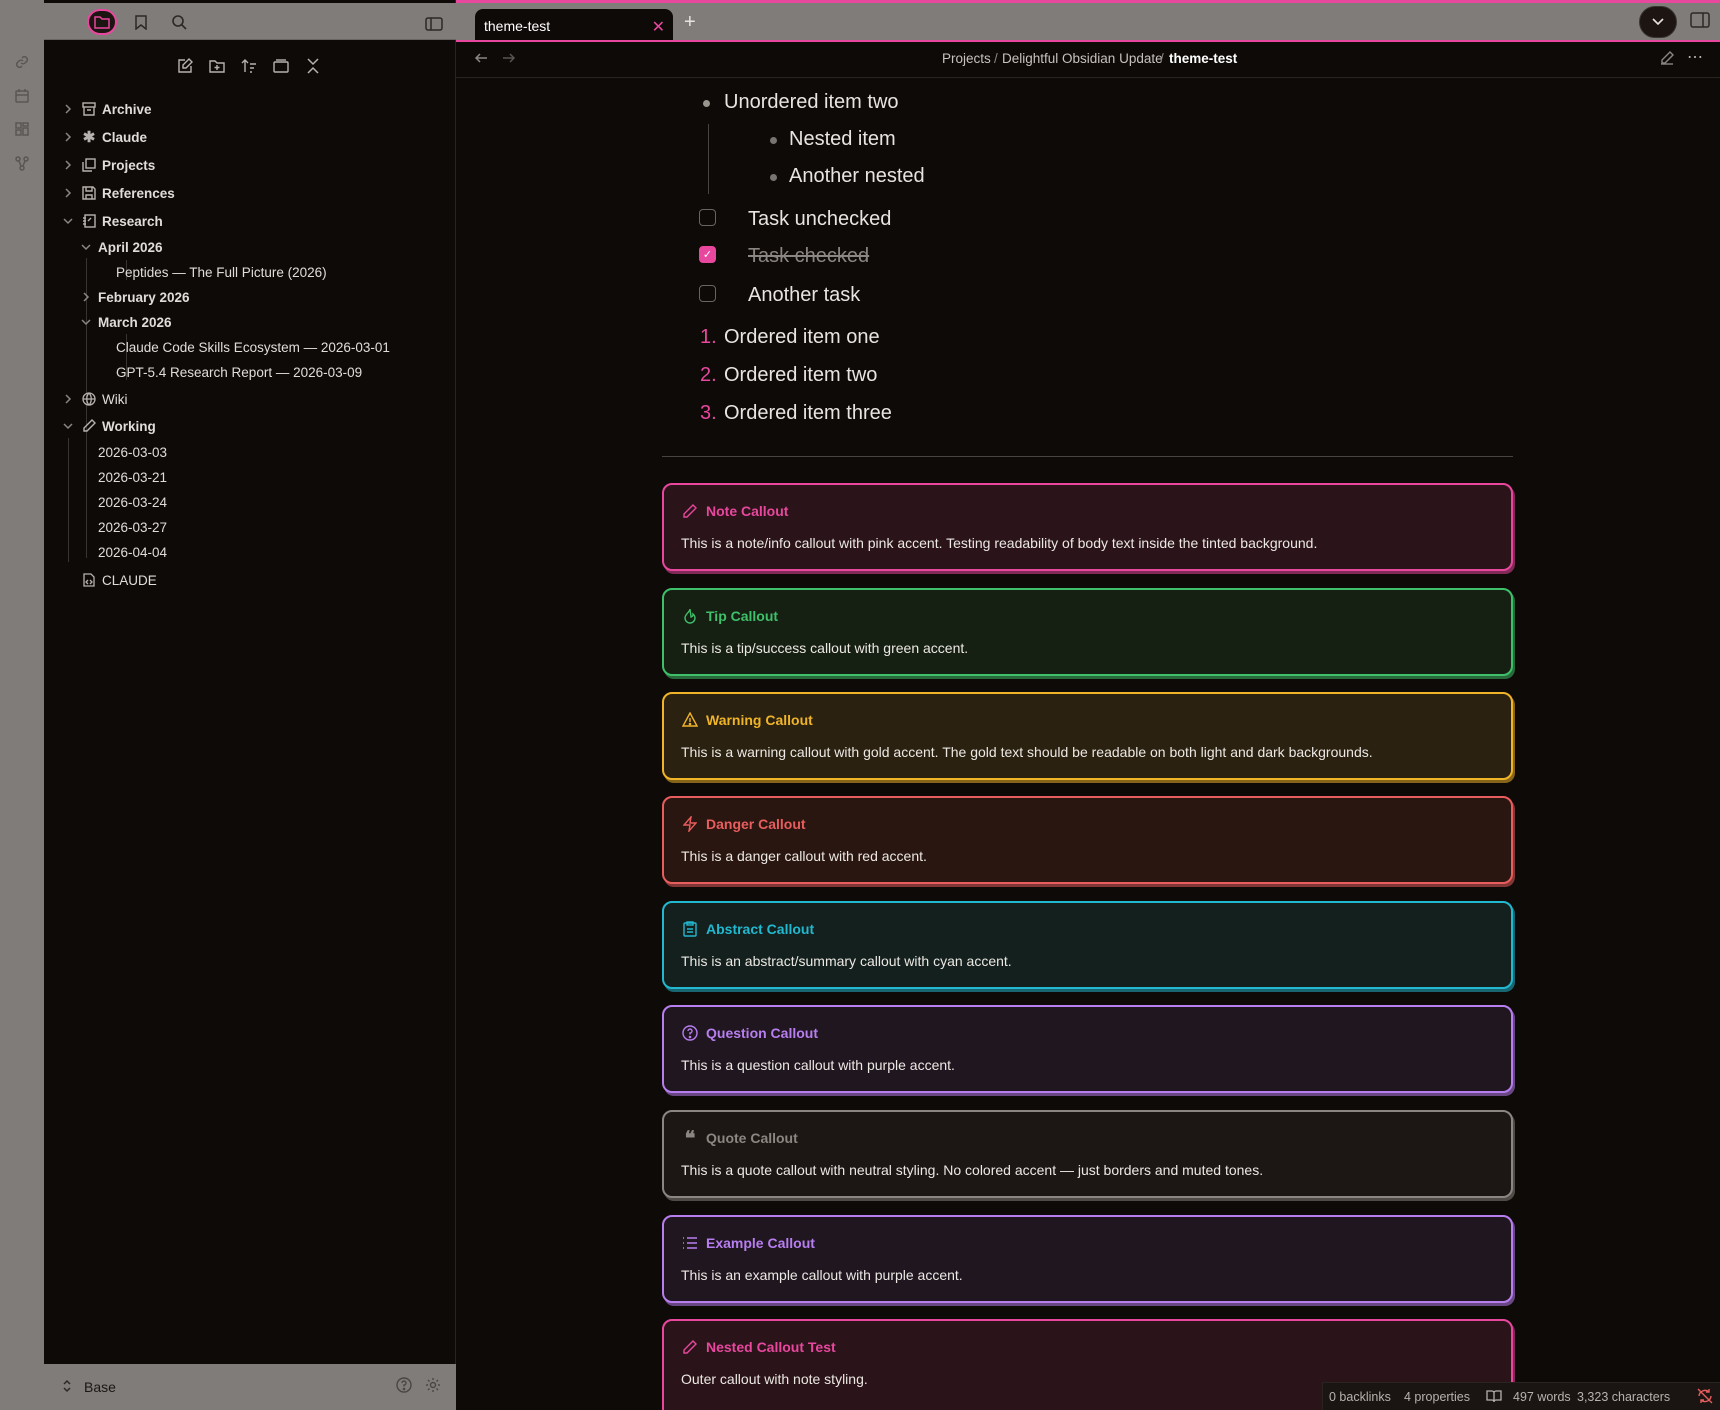  I want to click on properties-count: 4 properties, so click(1437, 1397).